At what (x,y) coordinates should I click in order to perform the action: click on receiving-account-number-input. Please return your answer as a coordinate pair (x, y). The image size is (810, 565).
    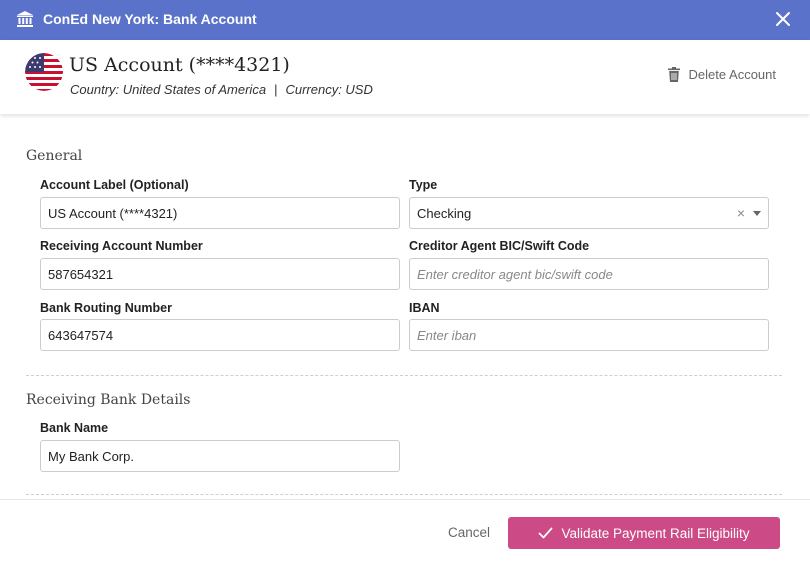
    Looking at the image, I should click on (220, 274).